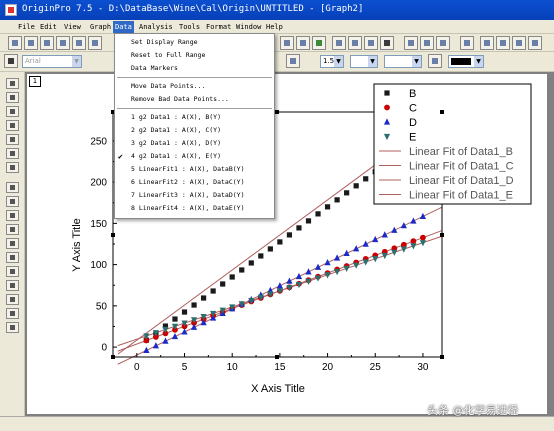 Image resolution: width=554 pixels, height=431 pixels. What do you see at coordinates (277, 62) in the screenshot?
I see `format-toolbar: Arial ▼ 1.5 ▼ ▼ ▼ ▼` at bounding box center [277, 62].